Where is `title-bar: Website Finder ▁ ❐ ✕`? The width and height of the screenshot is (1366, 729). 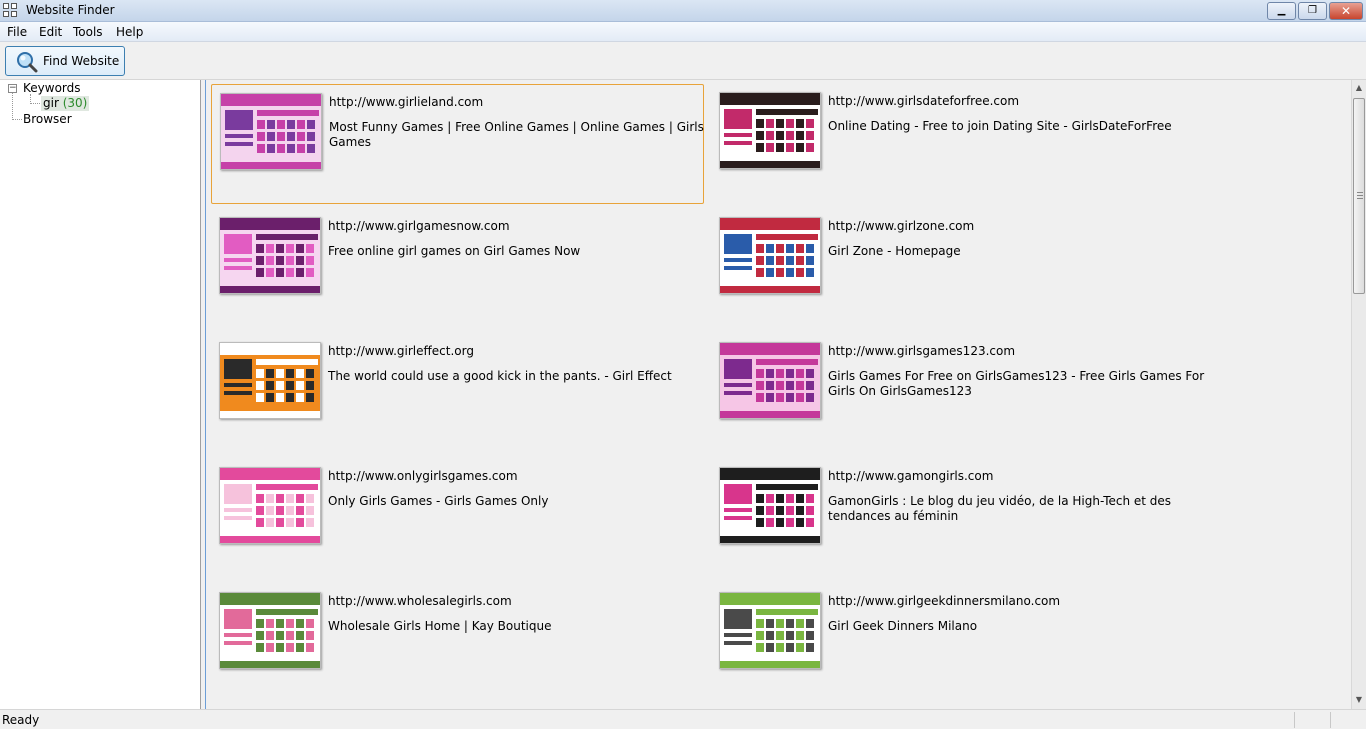
title-bar: Website Finder ▁ ❐ ✕ is located at coordinates (683, 11).